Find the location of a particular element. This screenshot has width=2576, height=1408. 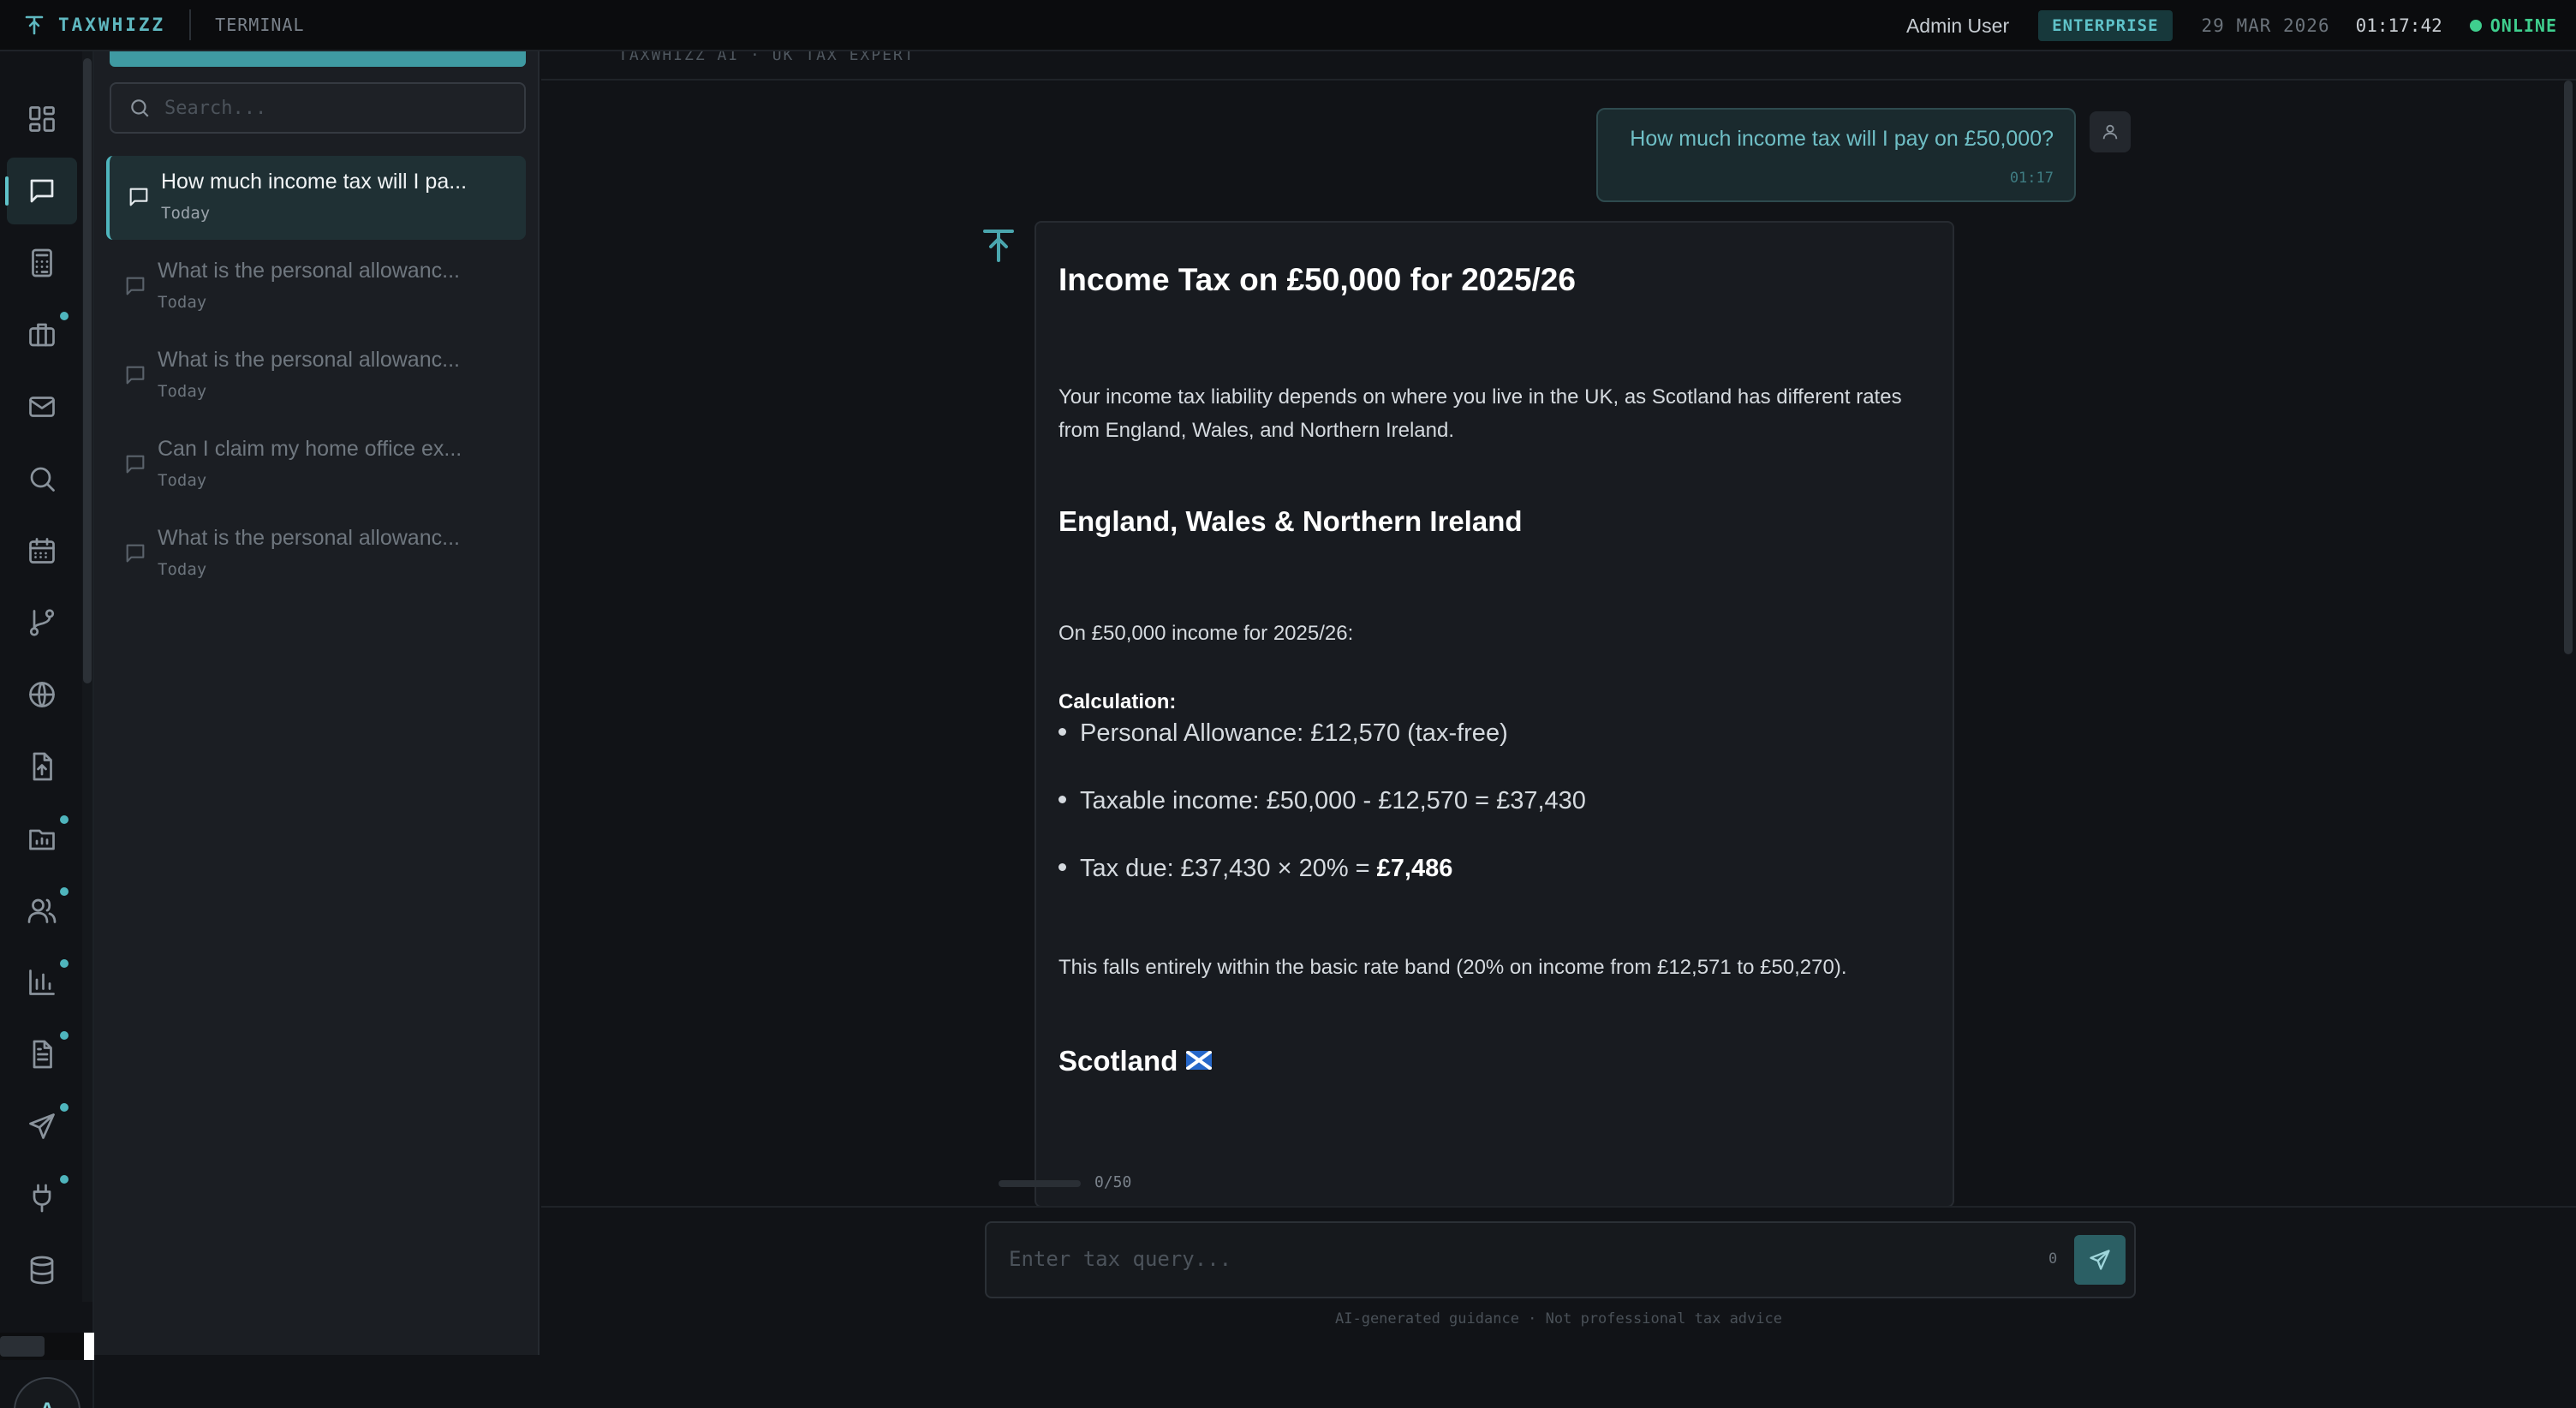

rail-briefcase is located at coordinates (42, 334).